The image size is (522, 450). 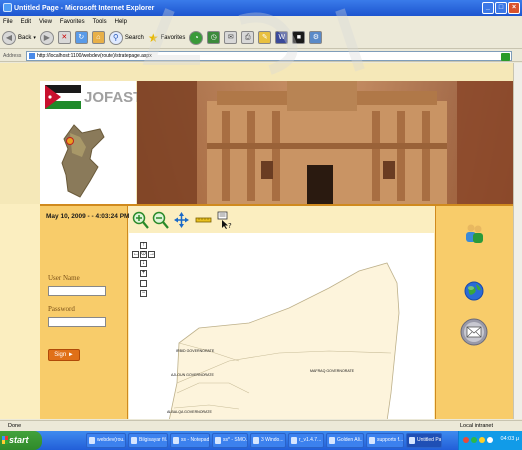 What do you see at coordinates (61, 309) in the screenshot?
I see `password-label: Password` at bounding box center [61, 309].